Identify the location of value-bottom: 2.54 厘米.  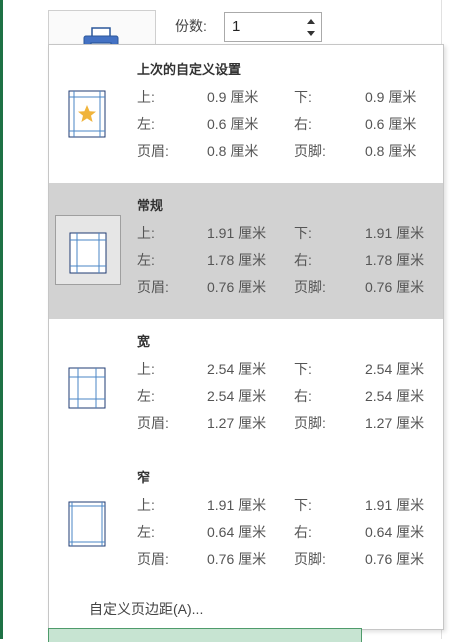
(395, 369).